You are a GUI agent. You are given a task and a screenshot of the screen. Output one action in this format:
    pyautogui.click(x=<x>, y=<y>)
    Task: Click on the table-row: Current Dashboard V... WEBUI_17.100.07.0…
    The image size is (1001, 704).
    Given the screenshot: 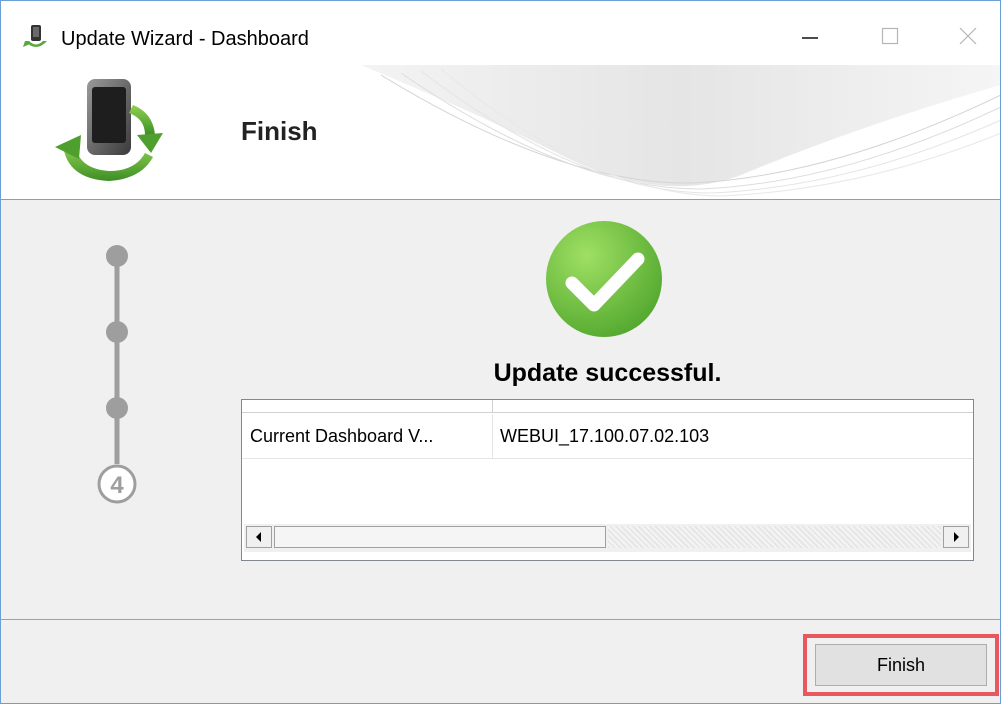 What is the action you would take?
    pyautogui.click(x=607, y=436)
    